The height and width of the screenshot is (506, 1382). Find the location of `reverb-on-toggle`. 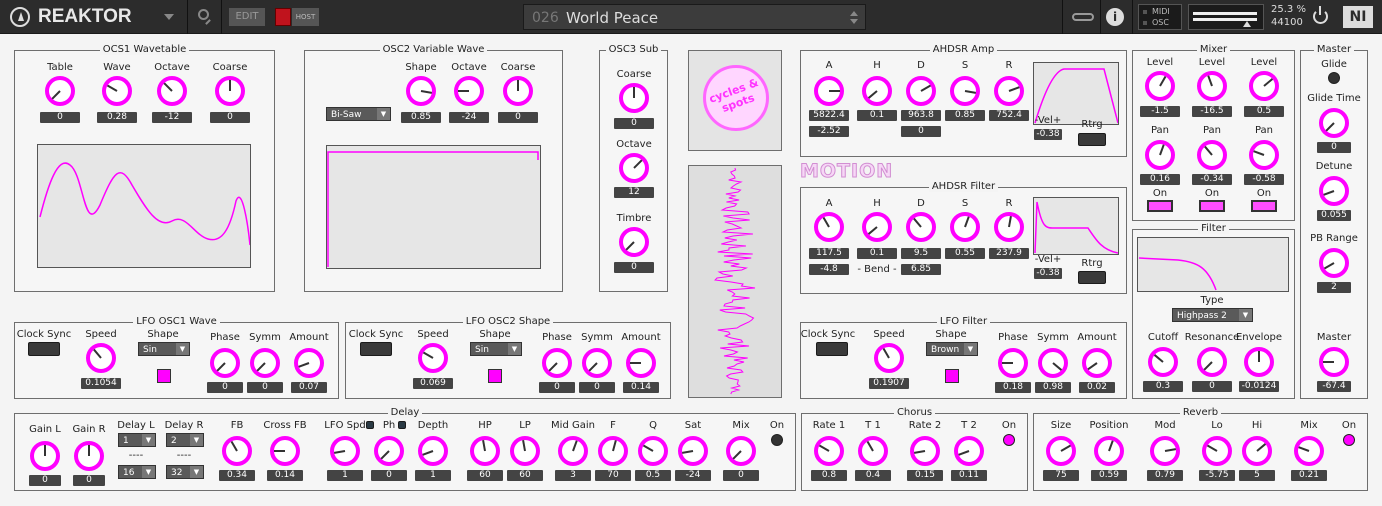

reverb-on-toggle is located at coordinates (1349, 440).